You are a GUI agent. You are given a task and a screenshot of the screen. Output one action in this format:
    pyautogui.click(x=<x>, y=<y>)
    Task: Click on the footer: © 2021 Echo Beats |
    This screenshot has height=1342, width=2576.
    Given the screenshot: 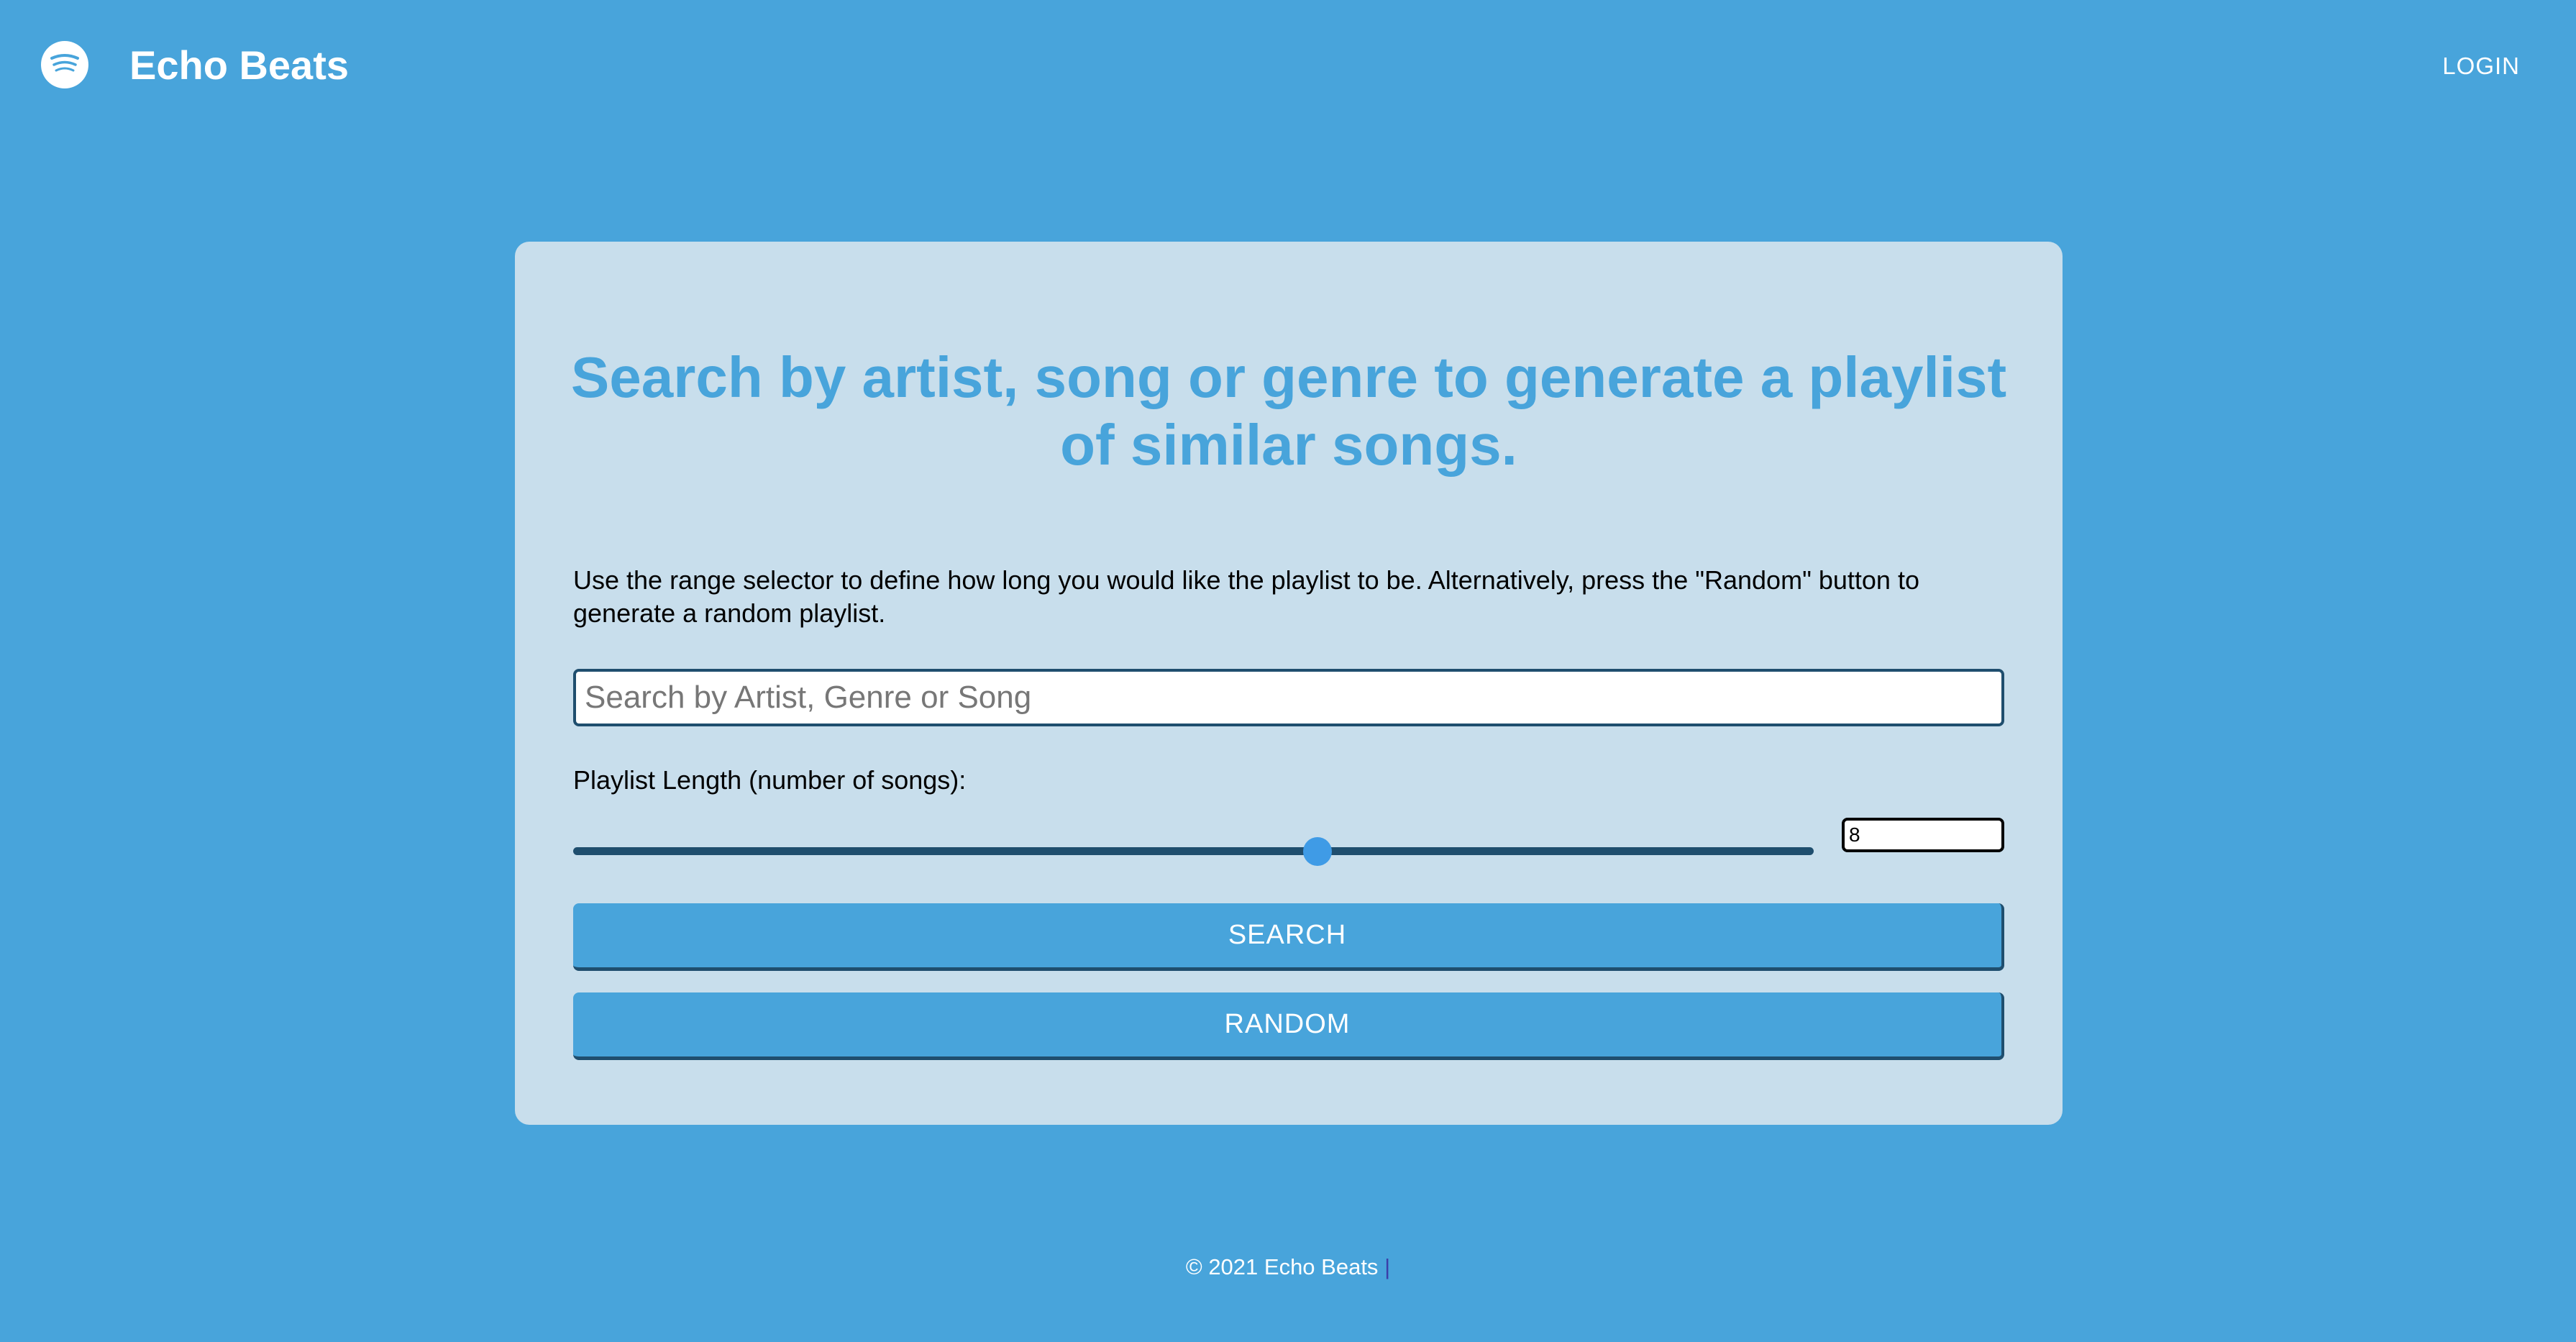 What is the action you would take?
    pyautogui.click(x=1288, y=1267)
    